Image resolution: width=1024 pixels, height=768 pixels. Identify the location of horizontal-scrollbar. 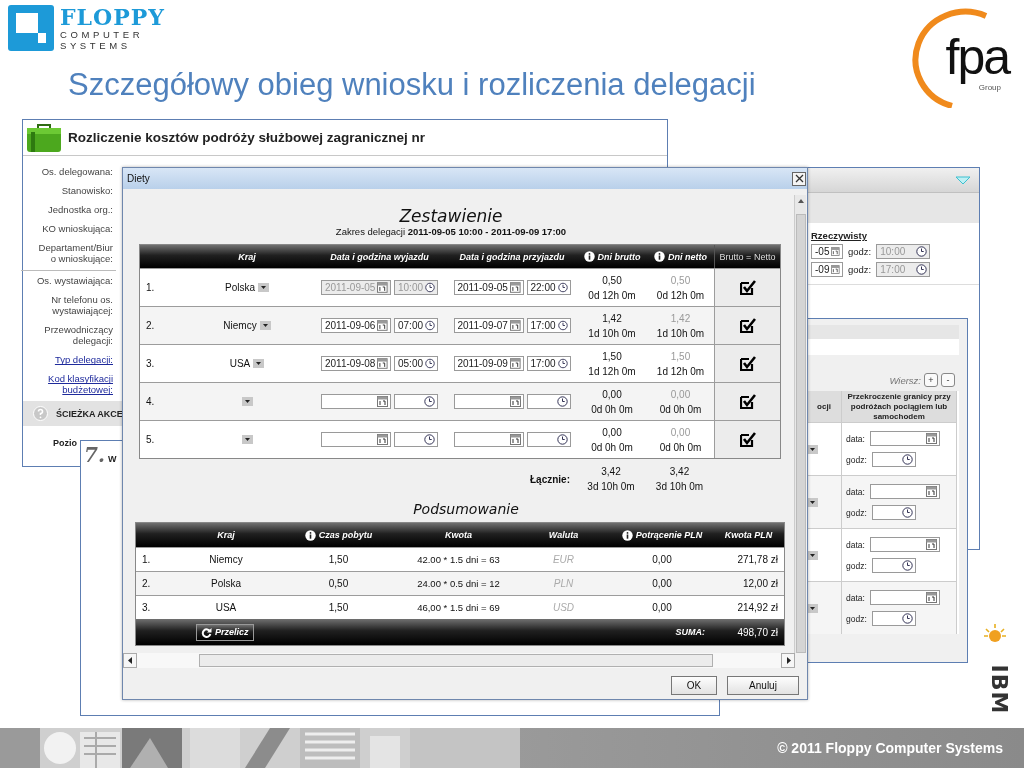
(459, 660).